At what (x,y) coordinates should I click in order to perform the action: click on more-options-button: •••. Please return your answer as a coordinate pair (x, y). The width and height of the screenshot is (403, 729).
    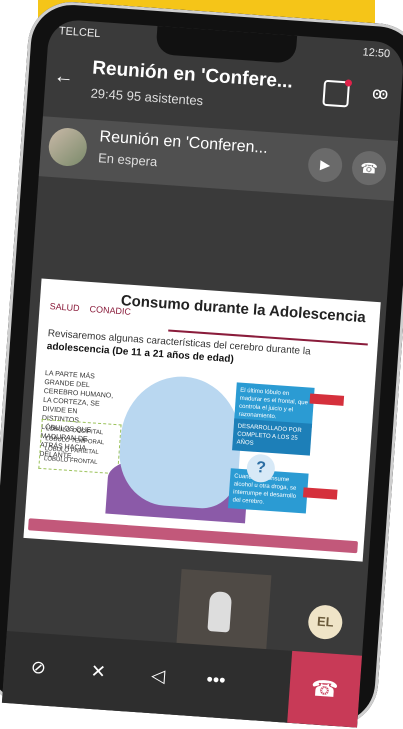
    Looking at the image, I should click on (216, 680).